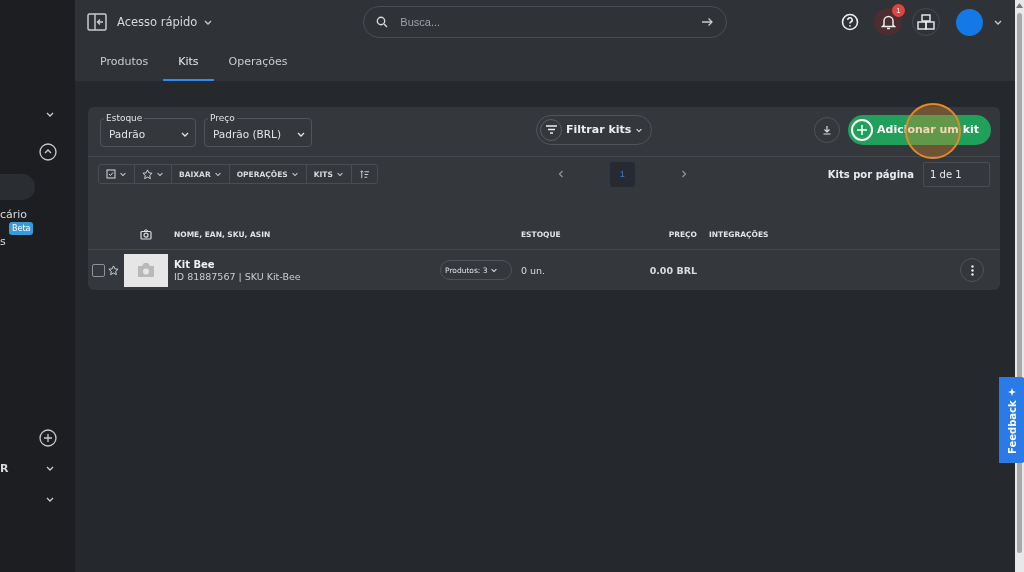  I want to click on add-circle-icon, so click(48, 438).